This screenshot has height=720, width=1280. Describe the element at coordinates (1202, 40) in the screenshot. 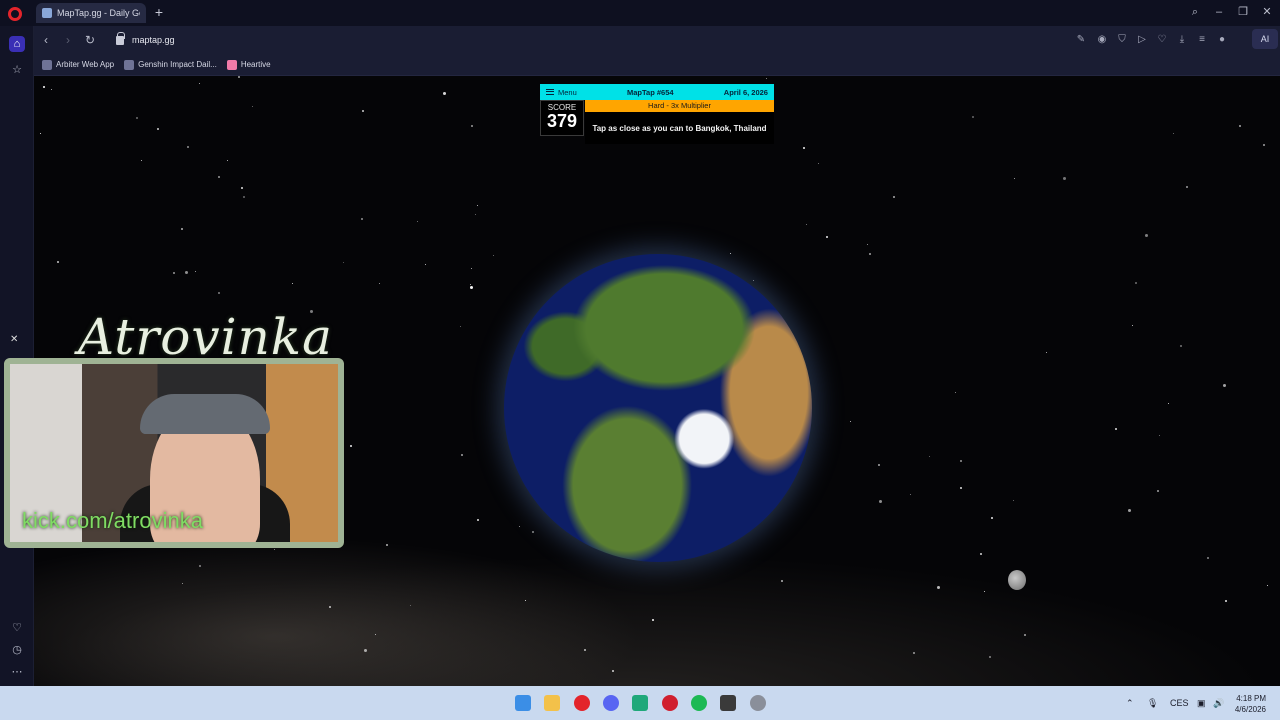

I see `menu-icon: ≡` at that location.